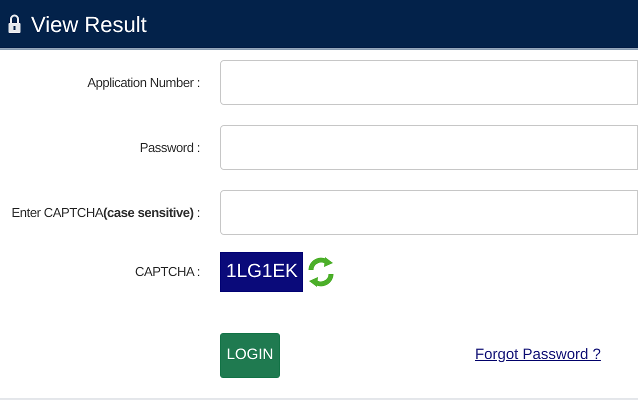 Image resolution: width=638 pixels, height=400 pixels. I want to click on padlock-icon, so click(14, 24).